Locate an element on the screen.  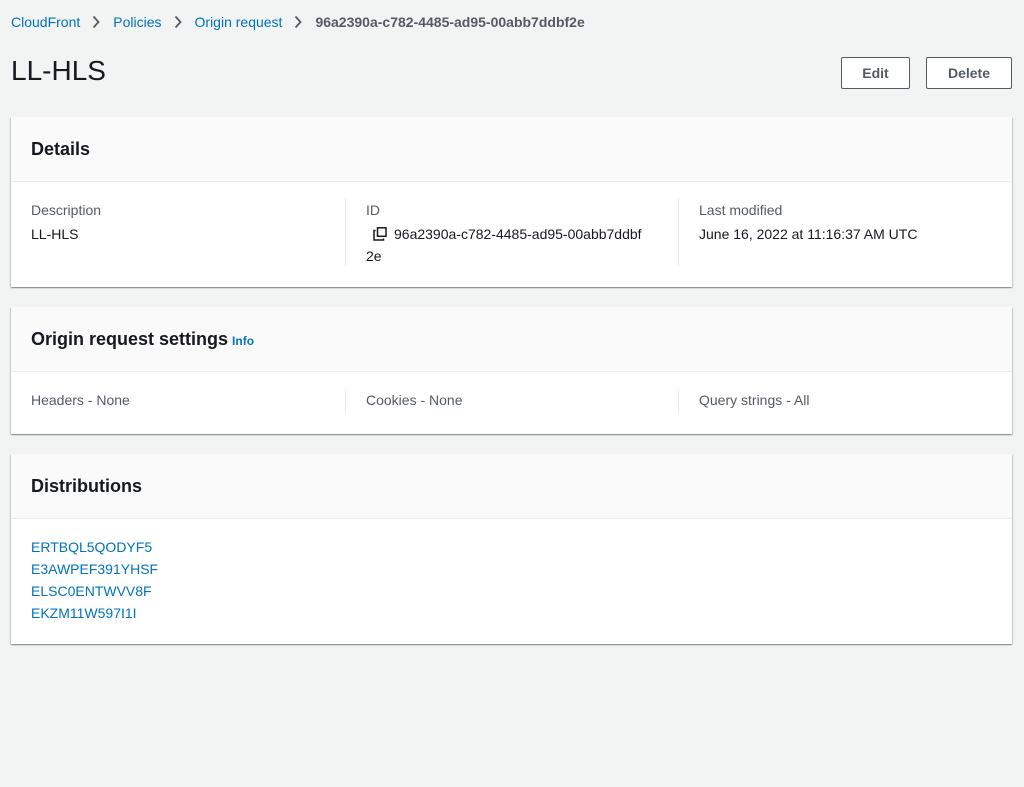
description-value: LL-HLS is located at coordinates (55, 234).